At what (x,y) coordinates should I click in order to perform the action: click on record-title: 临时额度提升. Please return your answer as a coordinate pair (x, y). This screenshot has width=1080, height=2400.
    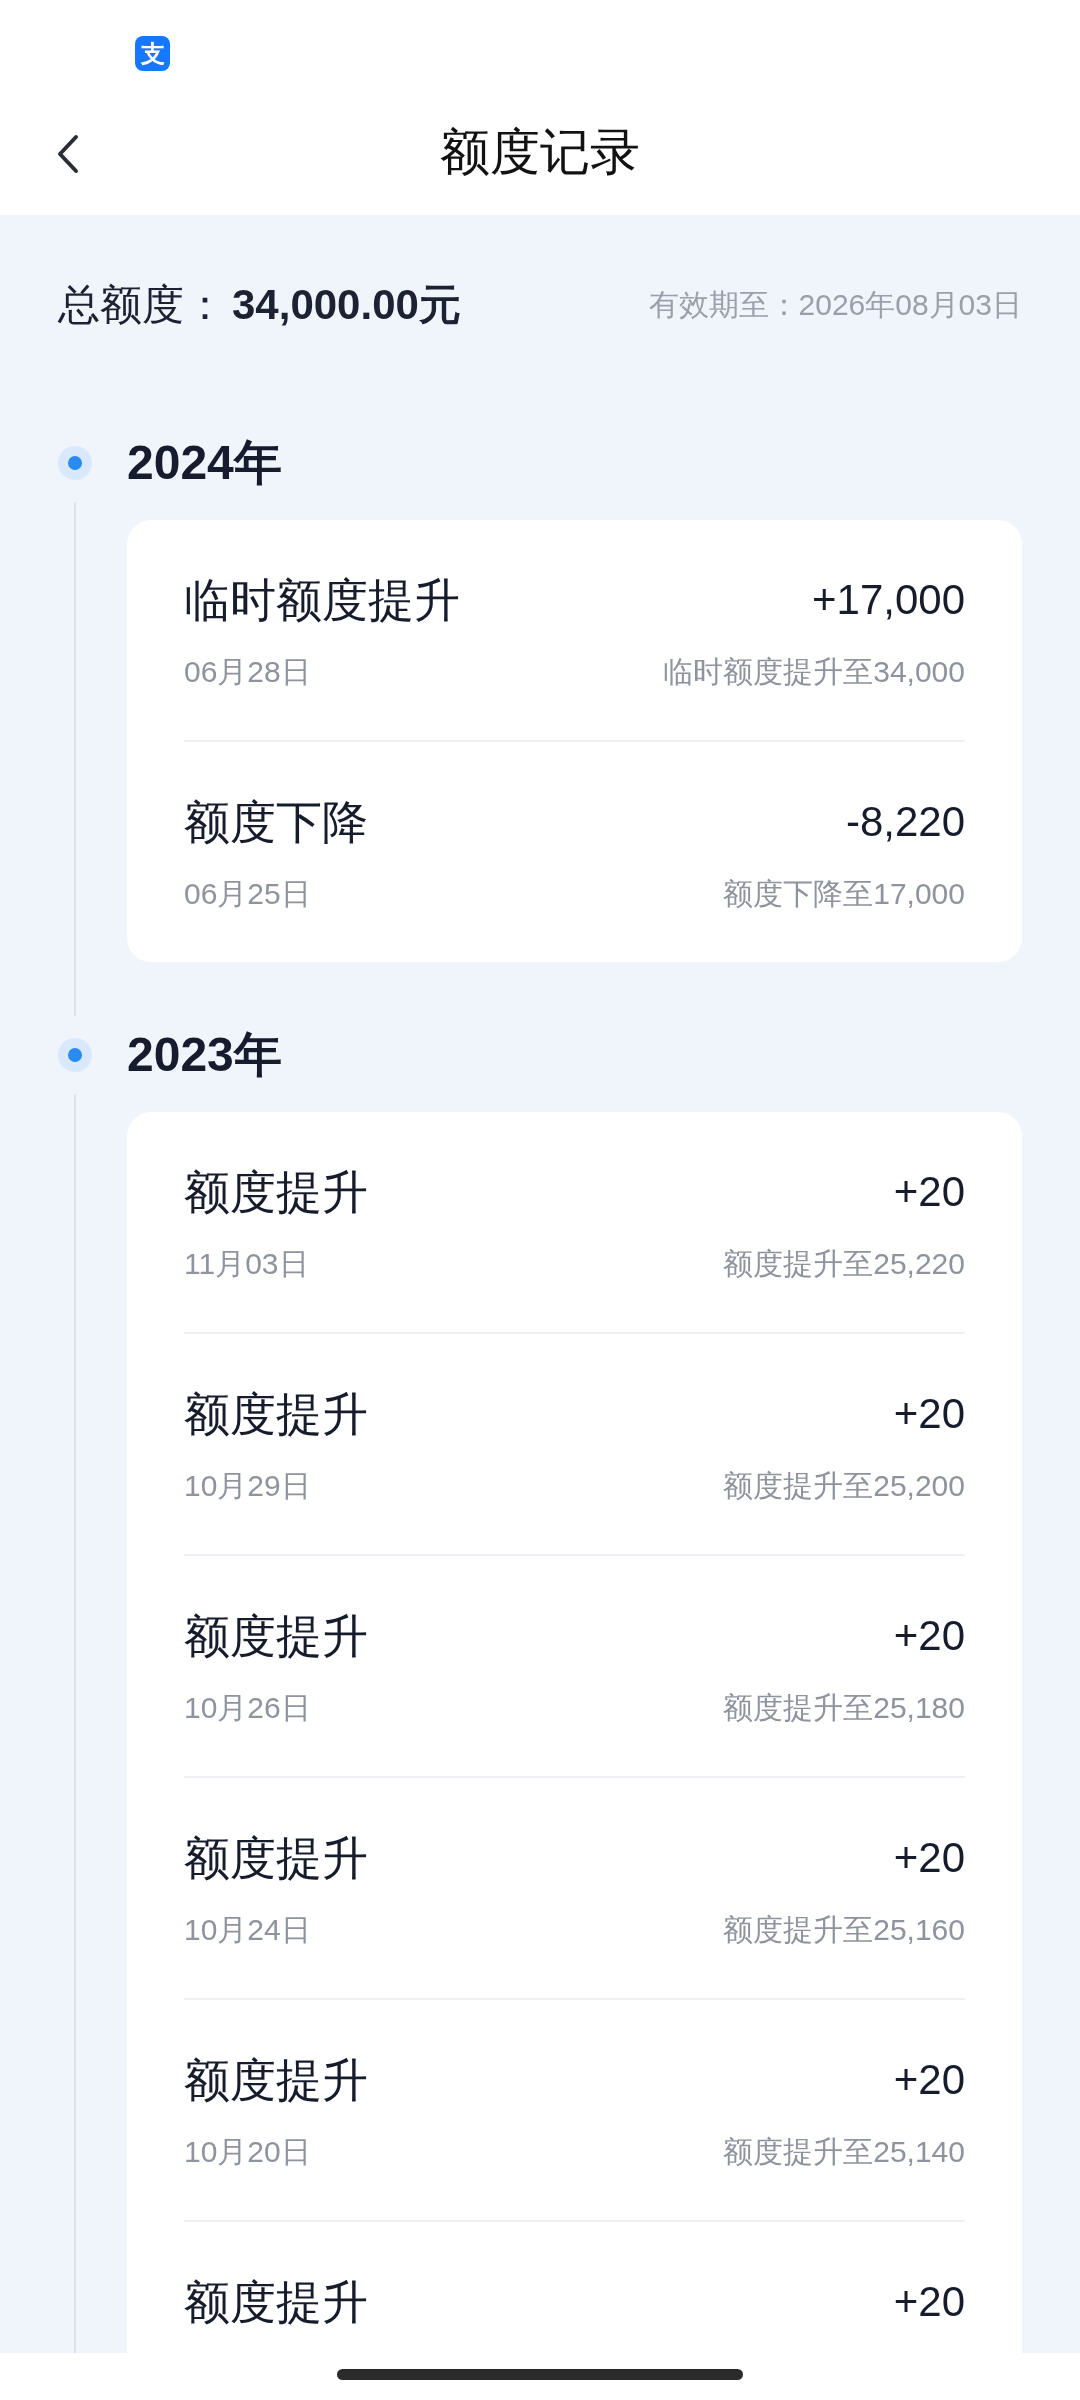
    Looking at the image, I should click on (322, 600).